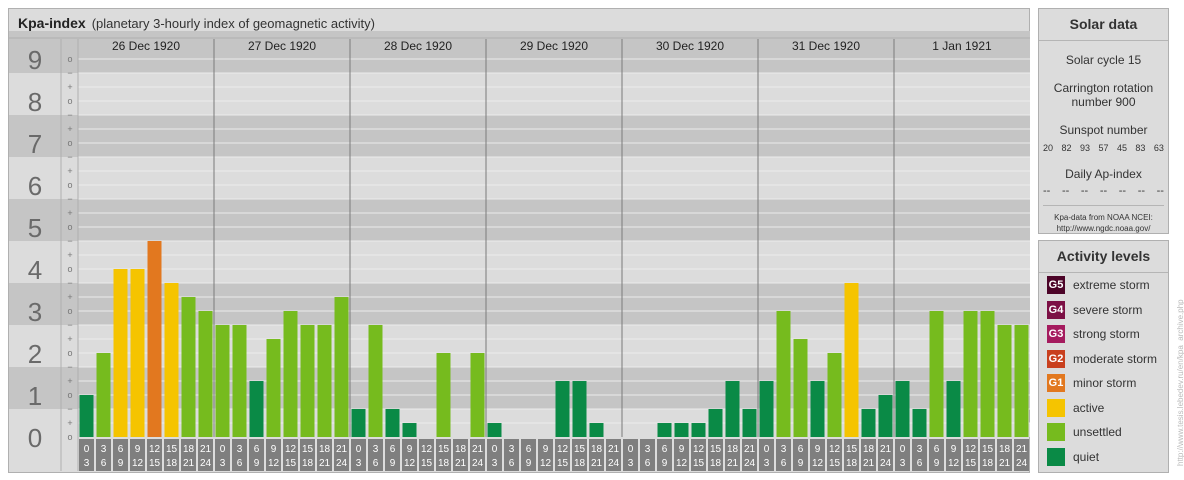 The image size is (1184, 480). I want to click on legend-item: unsettled, so click(1084, 432).